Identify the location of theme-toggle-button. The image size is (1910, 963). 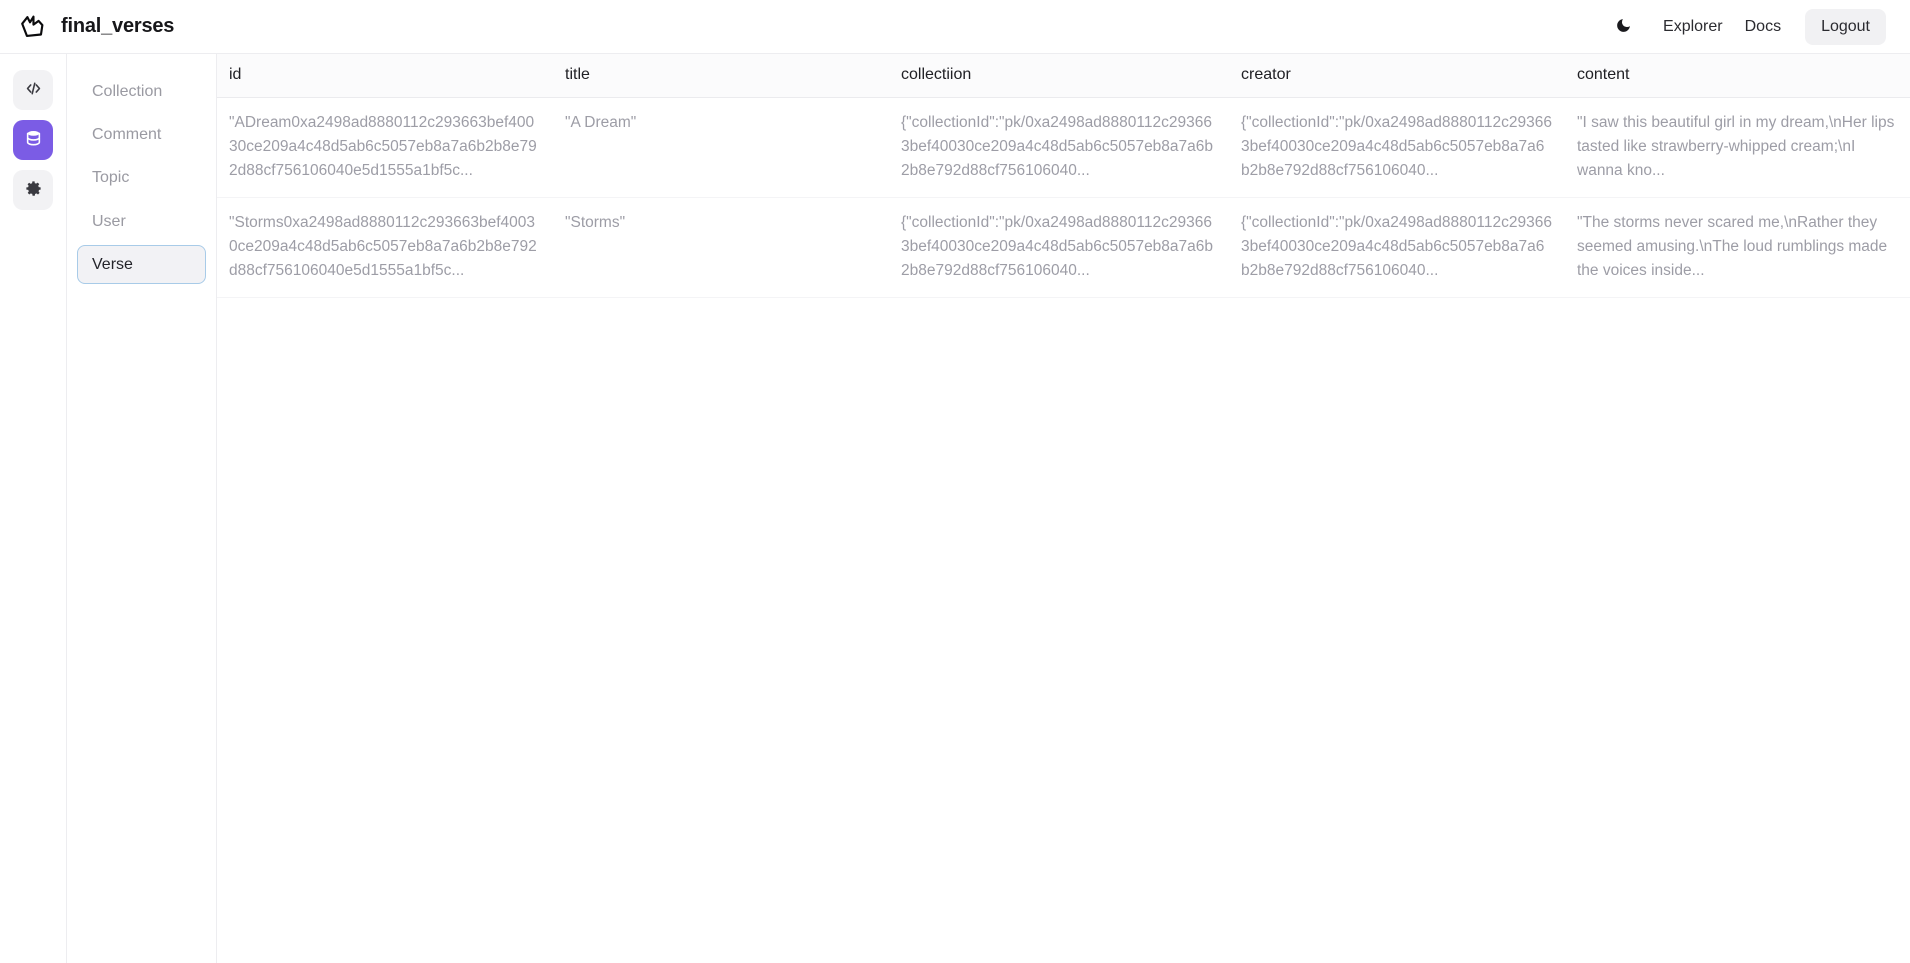
(1623, 27).